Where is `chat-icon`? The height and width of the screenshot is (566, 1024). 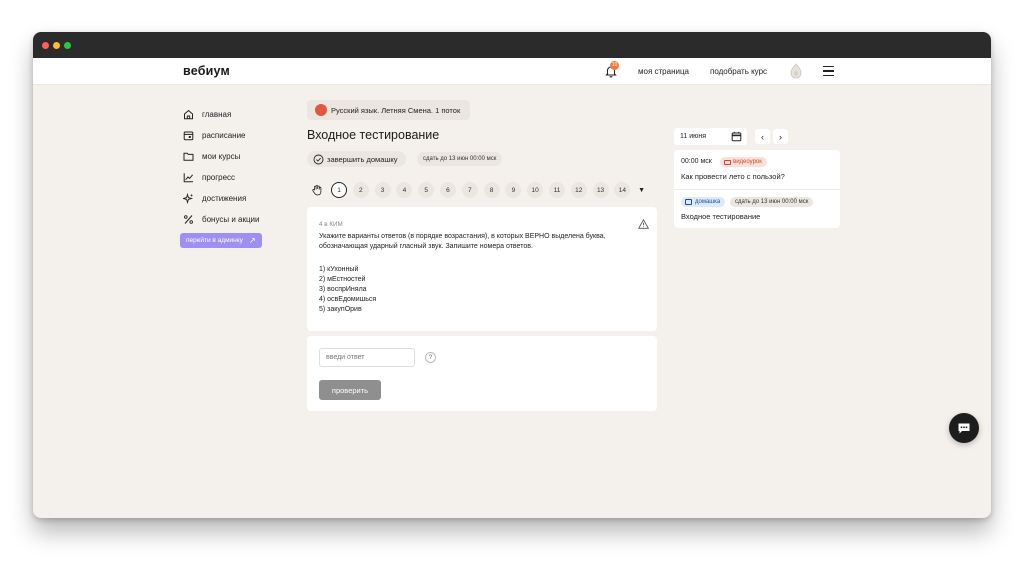
chat-icon is located at coordinates (964, 428).